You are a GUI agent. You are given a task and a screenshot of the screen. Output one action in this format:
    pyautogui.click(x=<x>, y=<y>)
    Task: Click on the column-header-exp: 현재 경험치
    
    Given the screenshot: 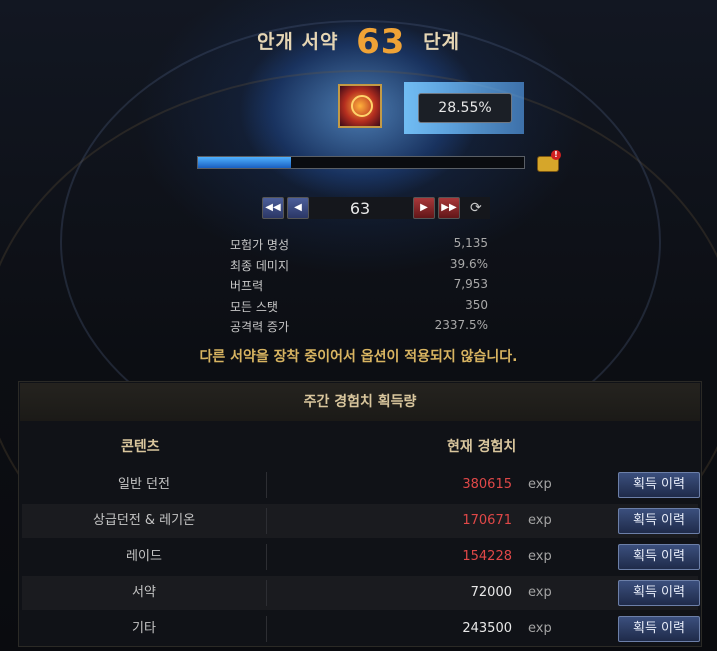 What is the action you would take?
    pyautogui.click(x=482, y=447)
    